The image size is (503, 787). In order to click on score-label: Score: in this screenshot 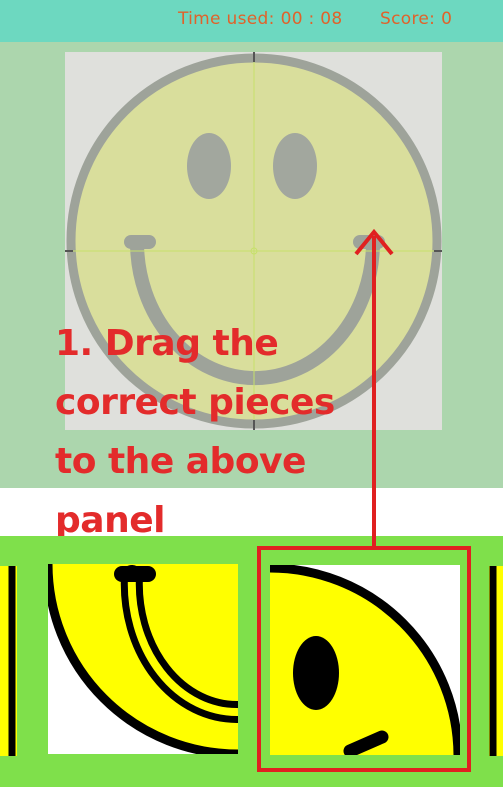, I will do `click(408, 19)`.